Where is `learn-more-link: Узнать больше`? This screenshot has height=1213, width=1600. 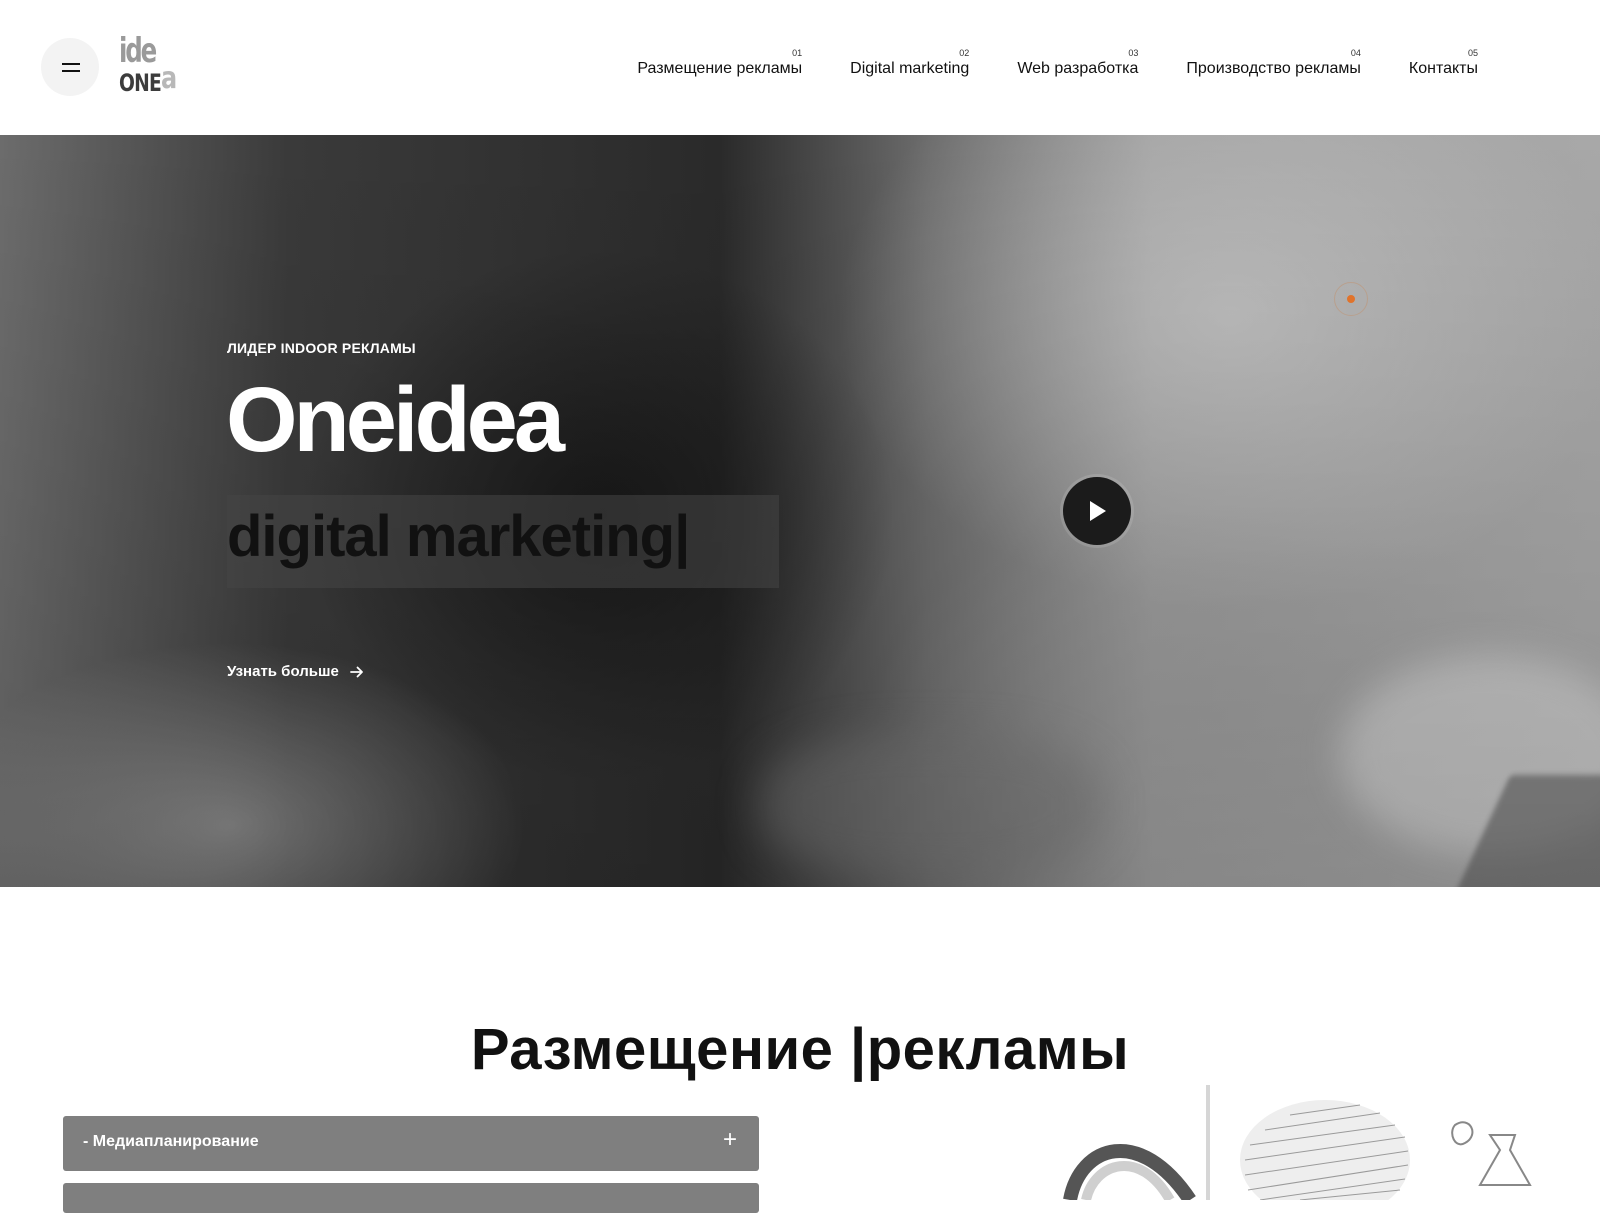
learn-more-link: Узнать больше is located at coordinates (296, 671).